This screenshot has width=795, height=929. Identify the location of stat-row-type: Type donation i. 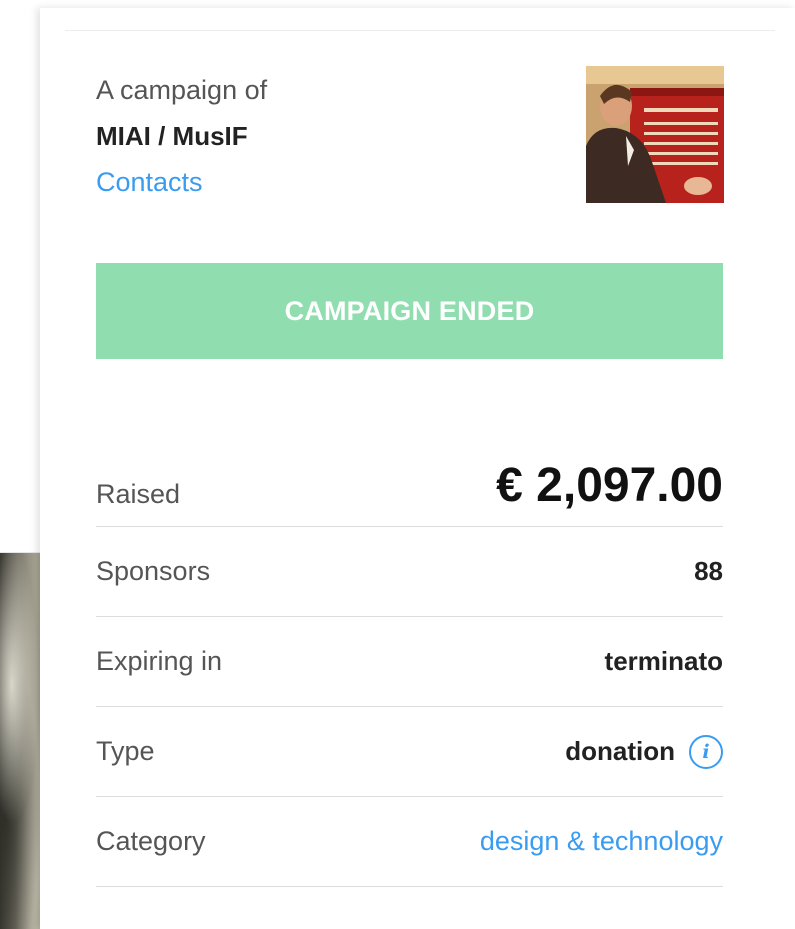
(409, 752).